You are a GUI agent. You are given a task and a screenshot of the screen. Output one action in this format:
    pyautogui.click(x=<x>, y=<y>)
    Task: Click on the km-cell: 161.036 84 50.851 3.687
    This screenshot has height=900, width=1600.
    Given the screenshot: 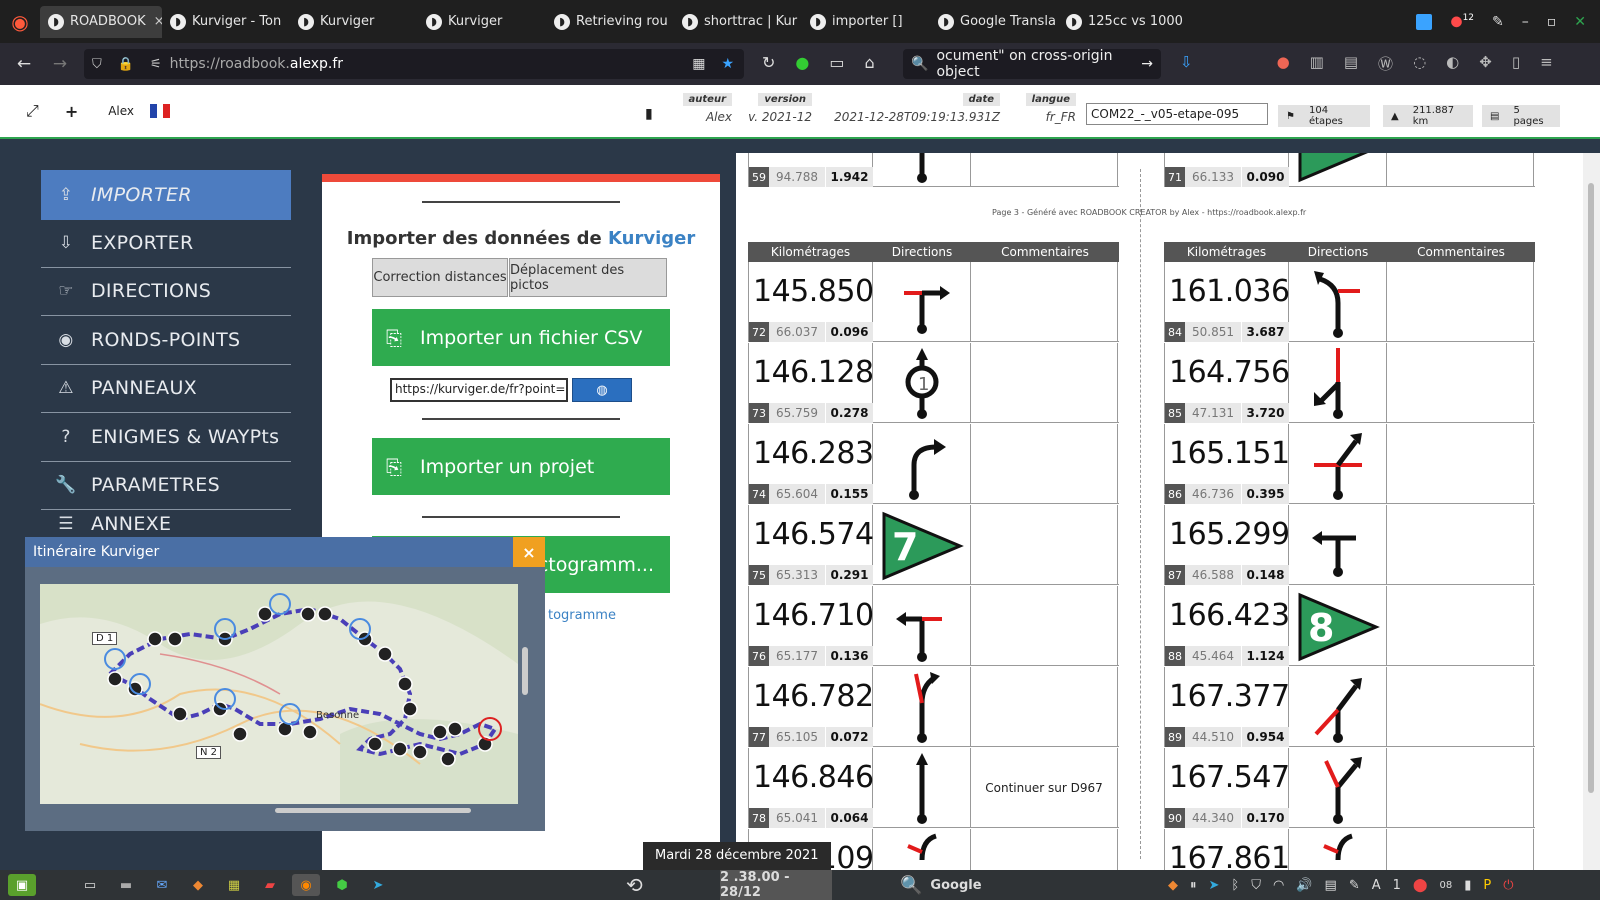 What is the action you would take?
    pyautogui.click(x=1227, y=302)
    